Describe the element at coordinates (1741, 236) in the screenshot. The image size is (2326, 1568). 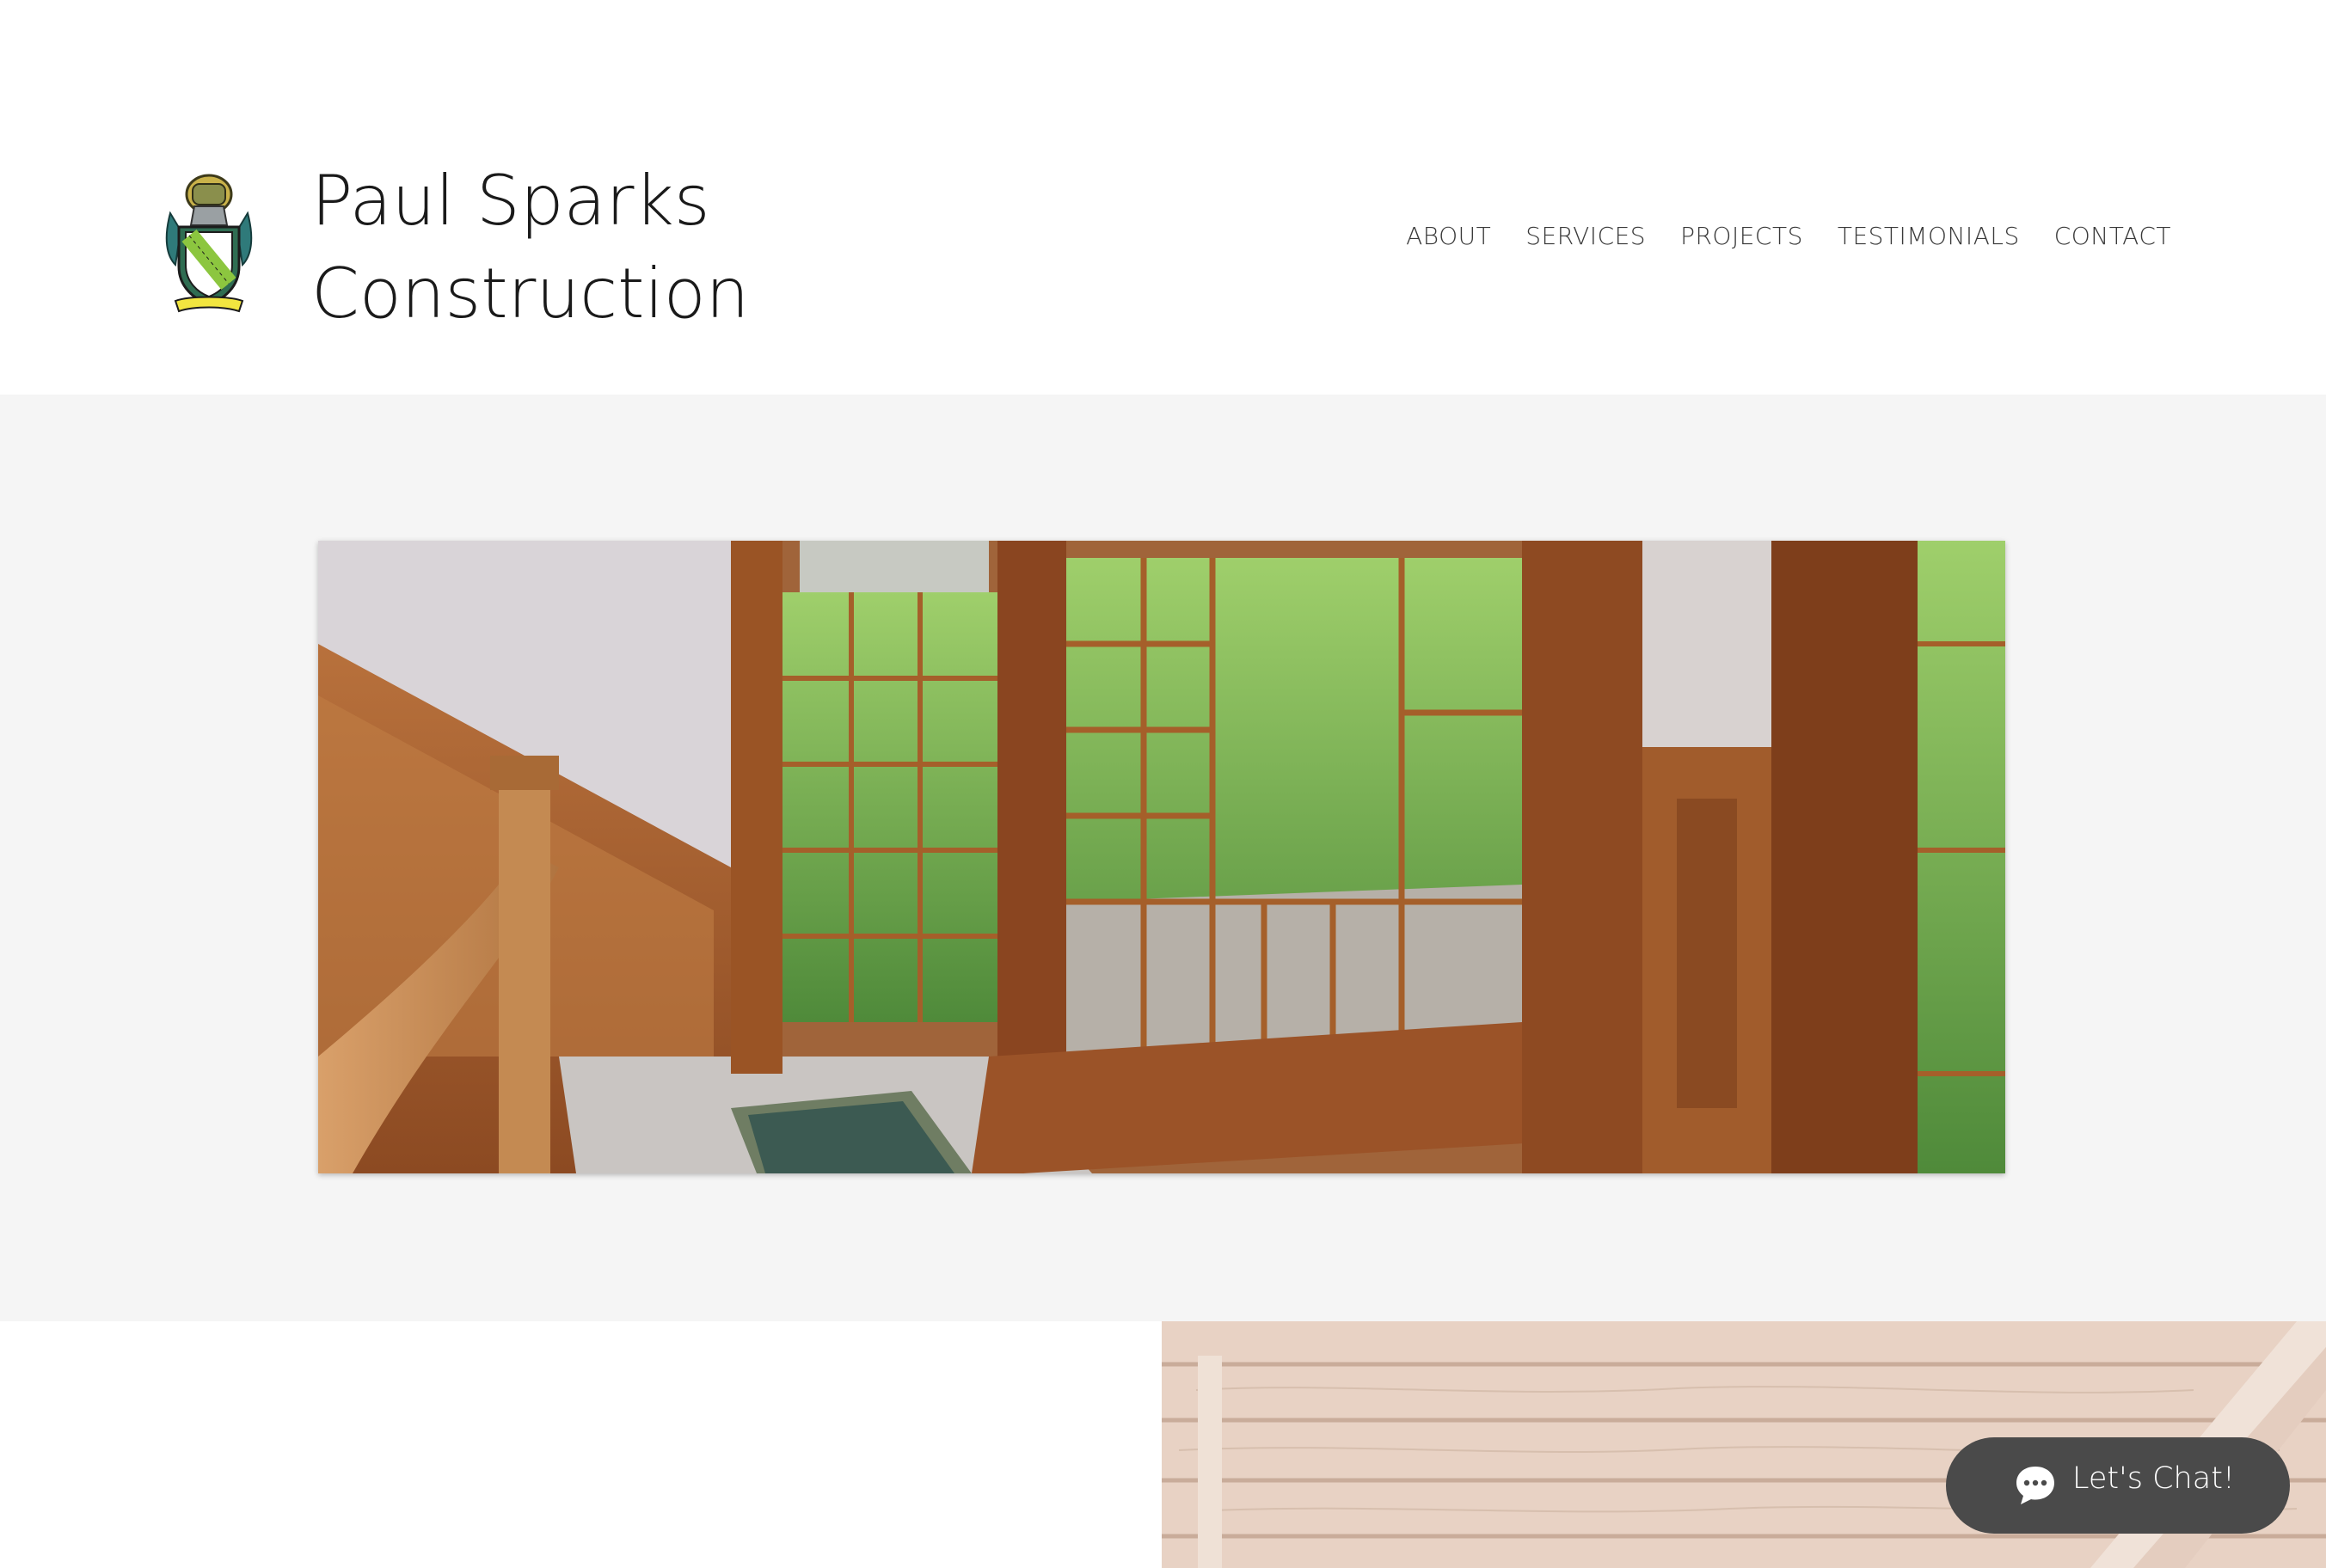
I see `nav-item-projects: PROJECTS` at that location.